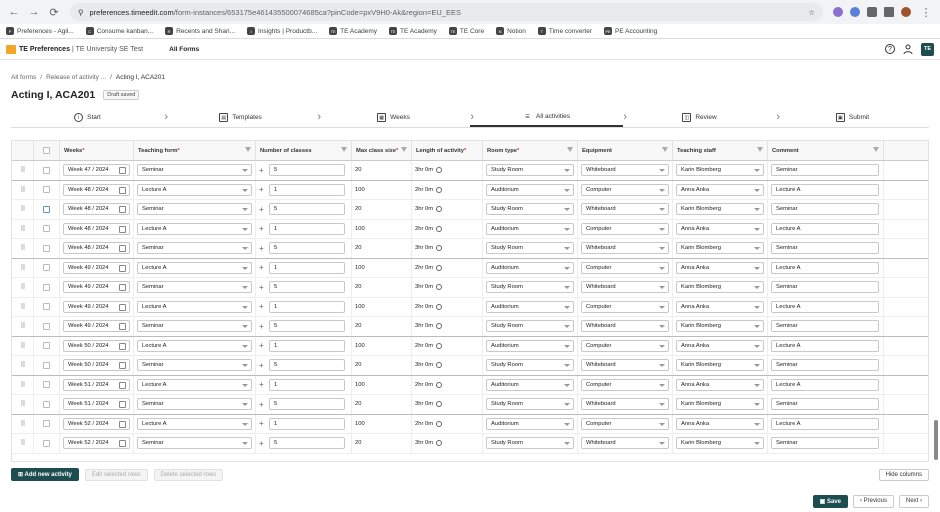 This screenshot has width=940, height=512. What do you see at coordinates (830, 501) in the screenshot?
I see `save-button: ▣ Save` at bounding box center [830, 501].